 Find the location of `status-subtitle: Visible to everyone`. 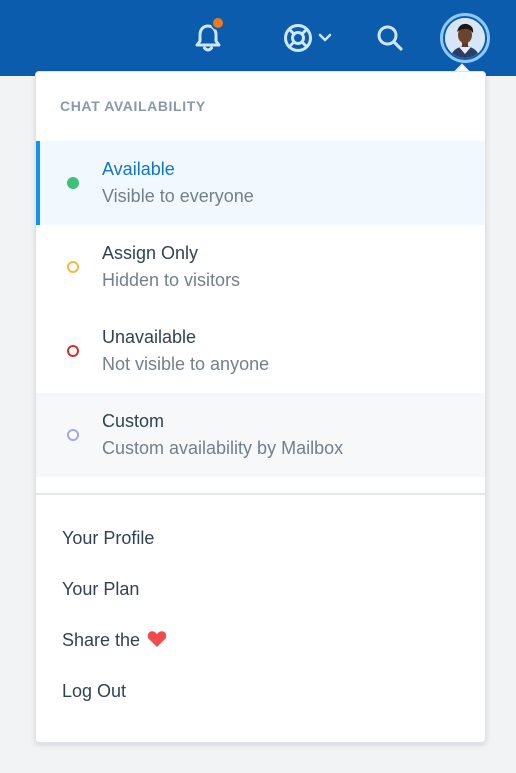

status-subtitle: Visible to everyone is located at coordinates (178, 196).